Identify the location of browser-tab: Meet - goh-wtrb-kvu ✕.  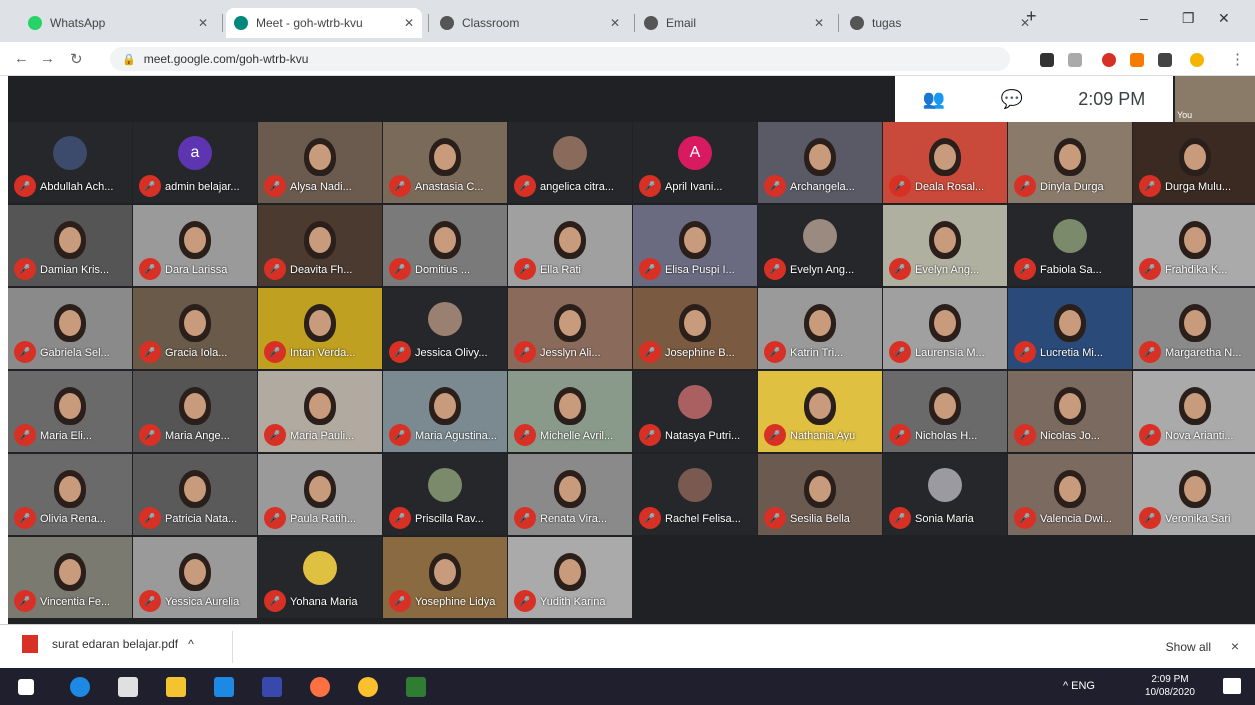
(324, 23).